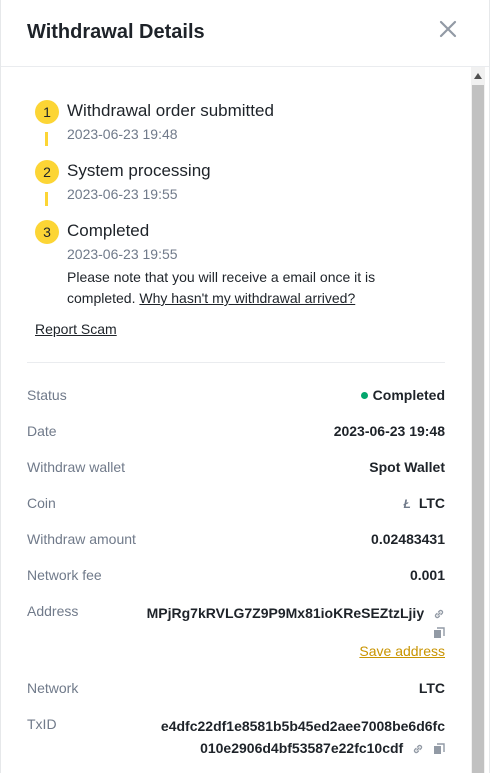 This screenshot has height=773, width=490. Describe the element at coordinates (41, 503) in the screenshot. I see `coin-label: Coin` at that location.